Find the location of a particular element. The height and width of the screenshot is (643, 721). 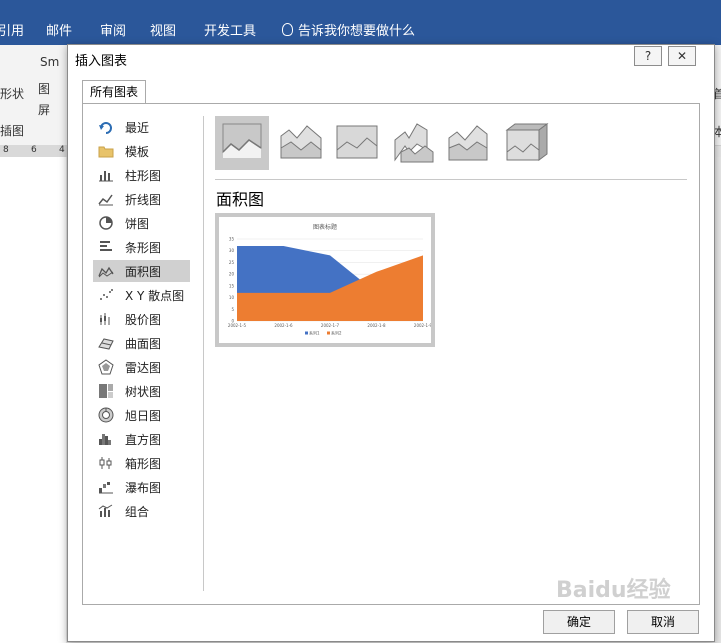

subtype-3d-100-stacked-area is located at coordinates (526, 143).